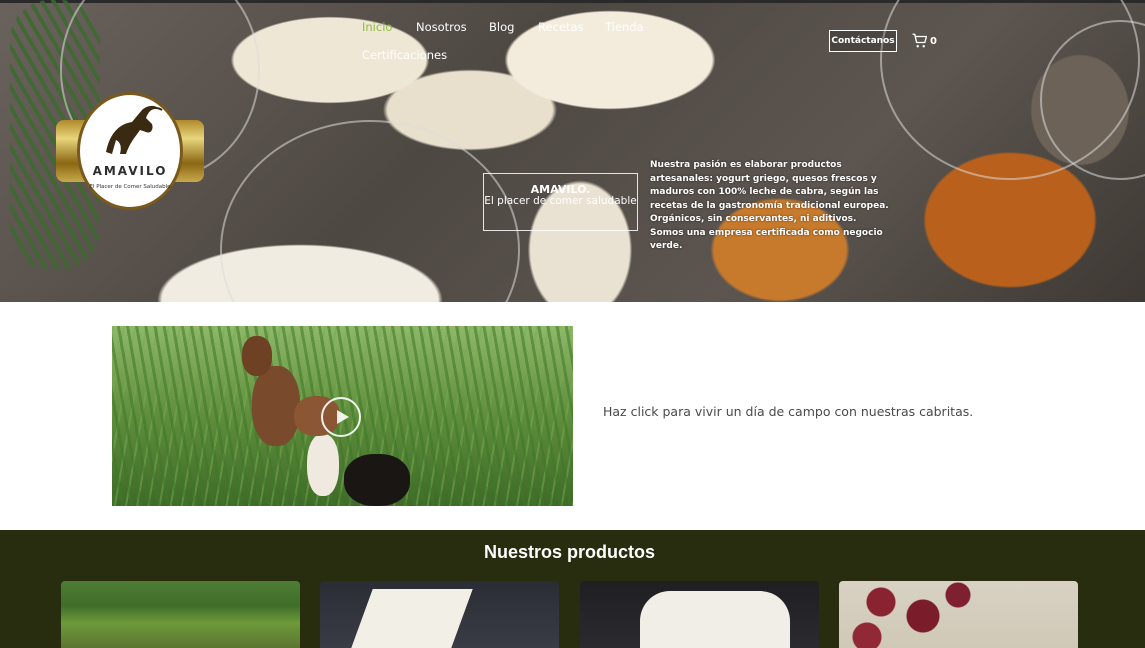 This screenshot has width=1145, height=648. What do you see at coordinates (130, 171) in the screenshot?
I see `logo-name: AMAVILO` at bounding box center [130, 171].